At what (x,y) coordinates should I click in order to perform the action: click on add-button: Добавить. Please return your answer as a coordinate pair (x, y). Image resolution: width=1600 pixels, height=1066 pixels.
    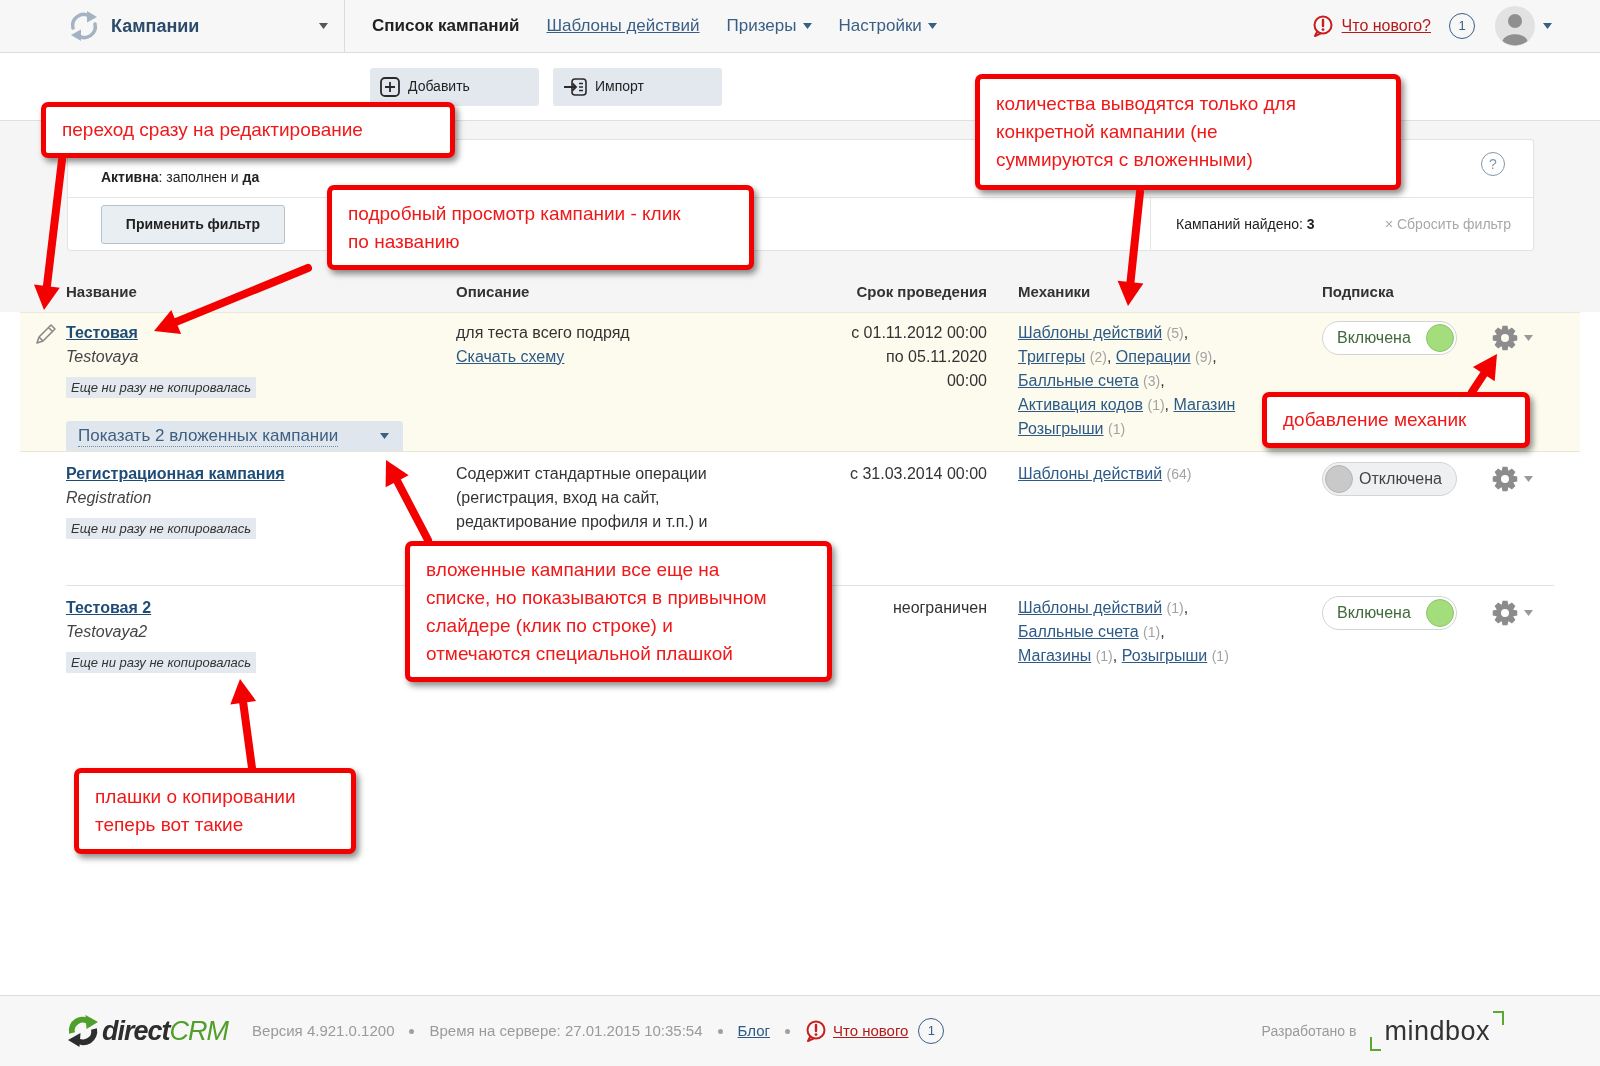
    Looking at the image, I should click on (454, 86).